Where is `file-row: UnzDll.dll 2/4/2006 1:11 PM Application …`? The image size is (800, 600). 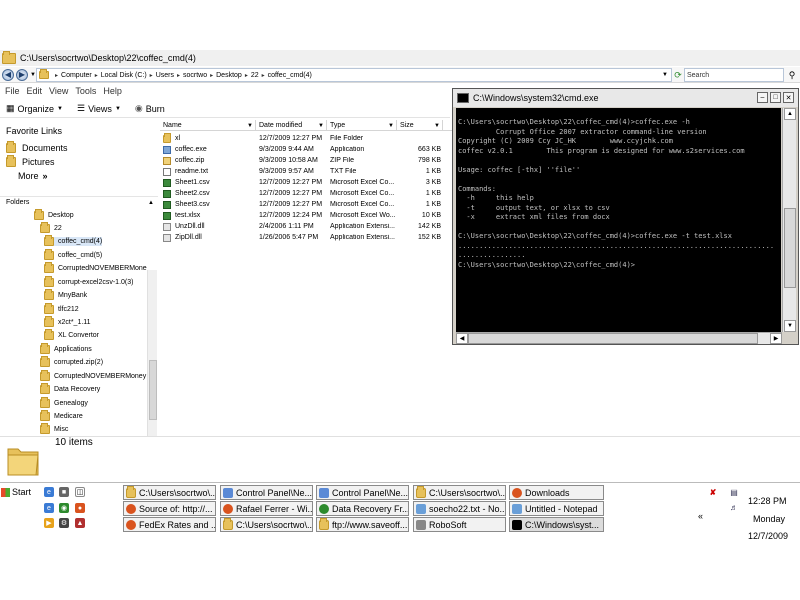
file-row: UnzDll.dll 2/4/2006 1:11 PM Application … is located at coordinates (306, 226).